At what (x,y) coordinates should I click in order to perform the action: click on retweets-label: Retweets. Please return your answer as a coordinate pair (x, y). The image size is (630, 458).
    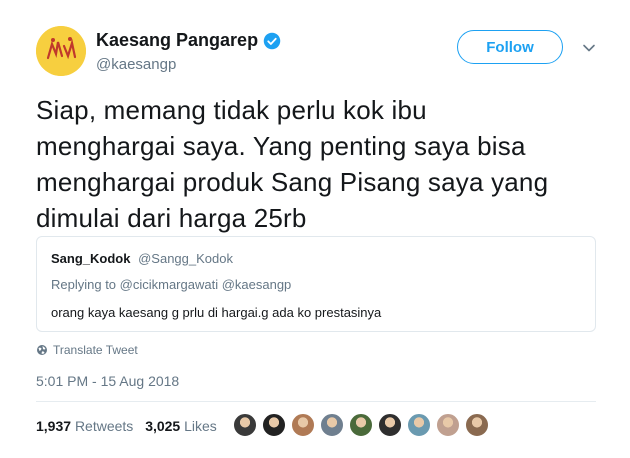
    Looking at the image, I should click on (104, 426).